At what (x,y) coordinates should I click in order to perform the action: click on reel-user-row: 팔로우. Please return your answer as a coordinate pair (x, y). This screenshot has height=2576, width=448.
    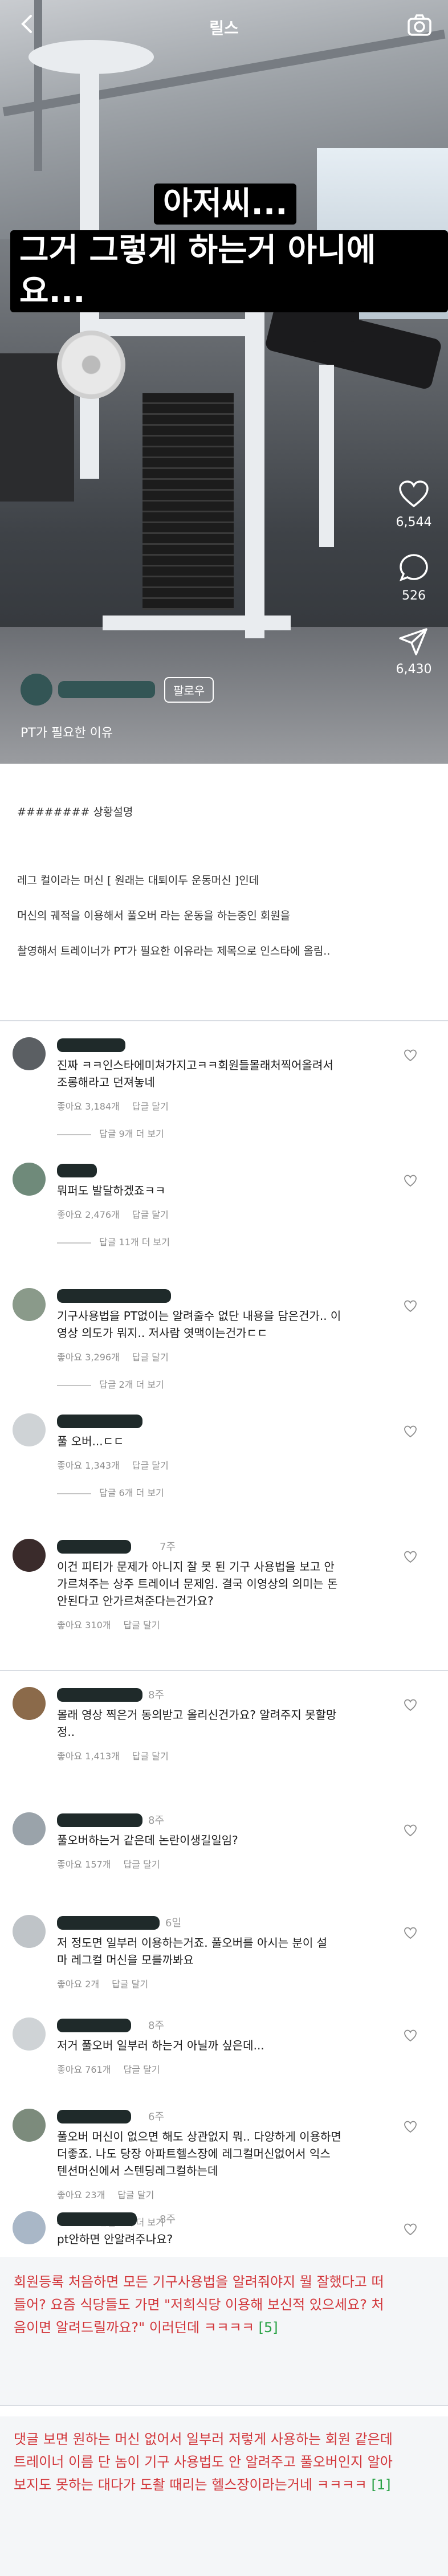
    Looking at the image, I should click on (117, 689).